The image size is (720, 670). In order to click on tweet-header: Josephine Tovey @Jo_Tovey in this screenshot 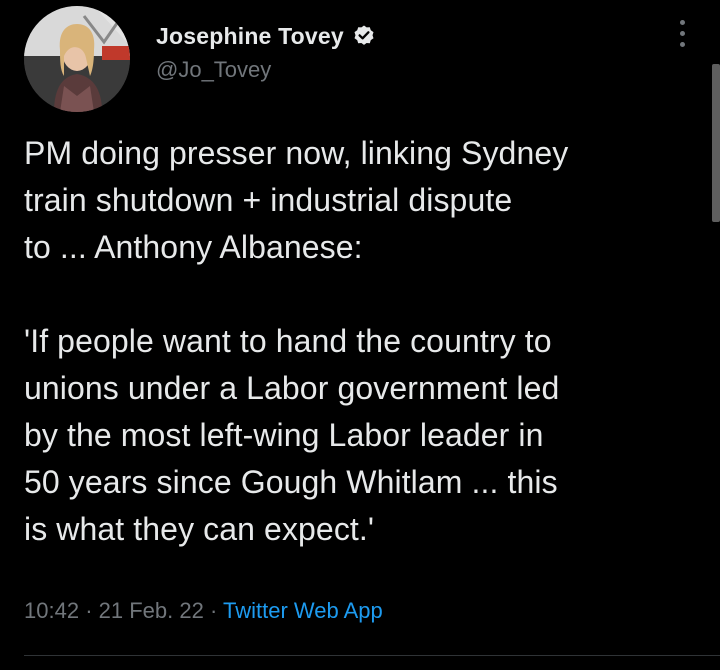, I will do `click(360, 59)`.